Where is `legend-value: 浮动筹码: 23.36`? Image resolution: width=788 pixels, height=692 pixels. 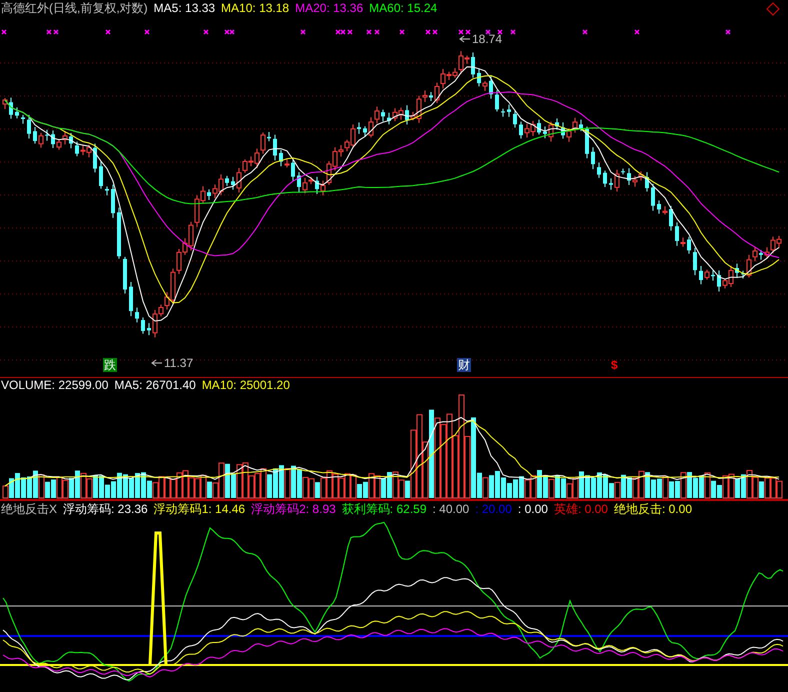 legend-value: 浮动筹码: 23.36 is located at coordinates (105, 509).